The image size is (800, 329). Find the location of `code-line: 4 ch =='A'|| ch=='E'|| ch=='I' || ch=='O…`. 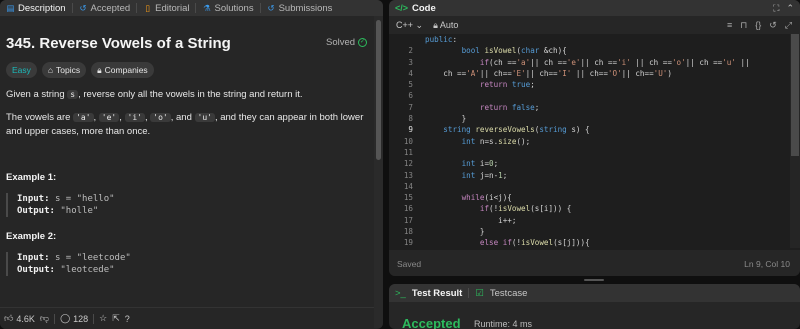

code-line: 4 ch =='A'|| ch=='E'|| ch=='I' || ch=='O… is located at coordinates (589, 73).